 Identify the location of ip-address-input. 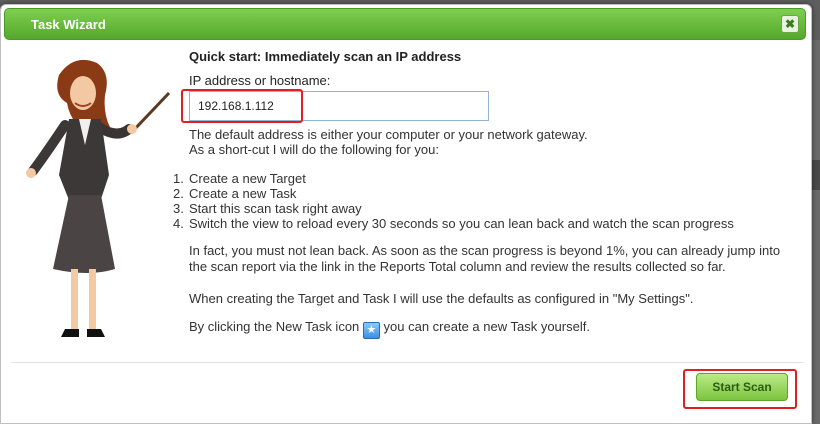
(339, 106).